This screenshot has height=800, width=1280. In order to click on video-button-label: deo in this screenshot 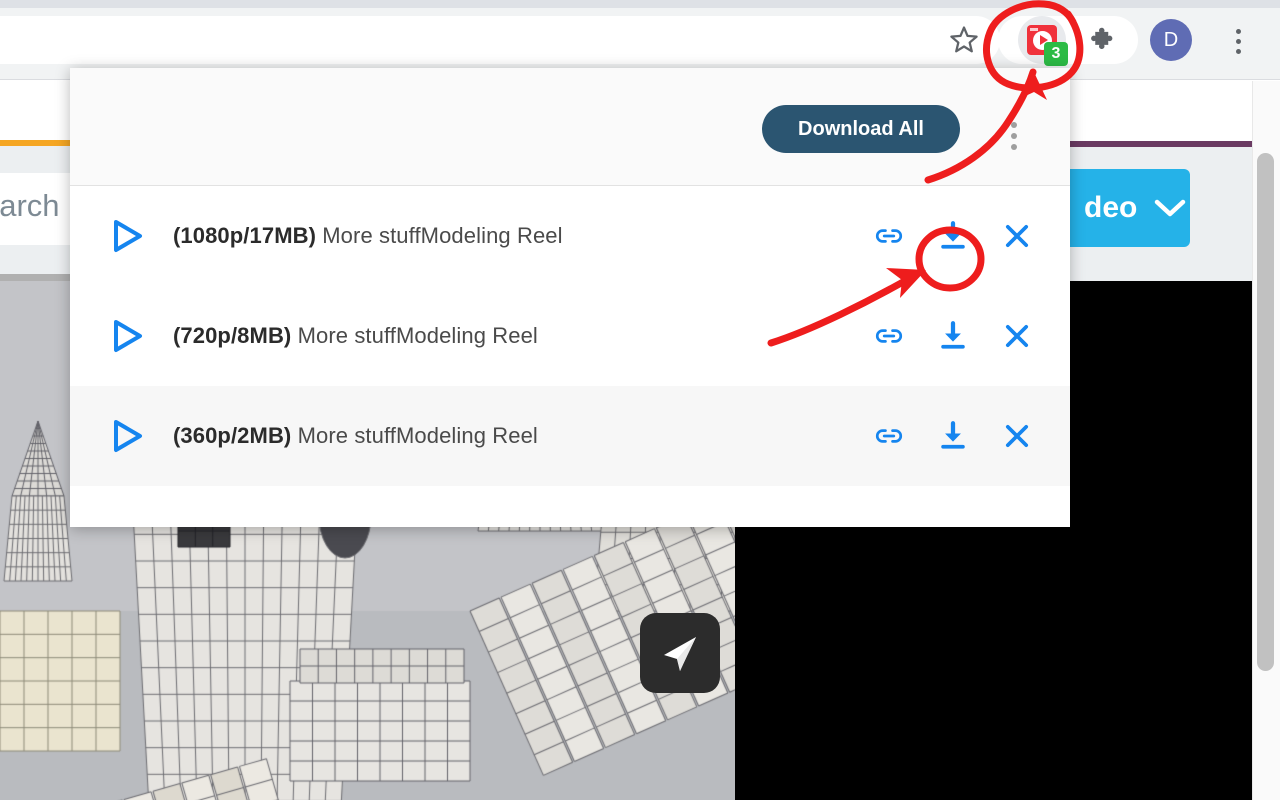, I will do `click(1111, 207)`.